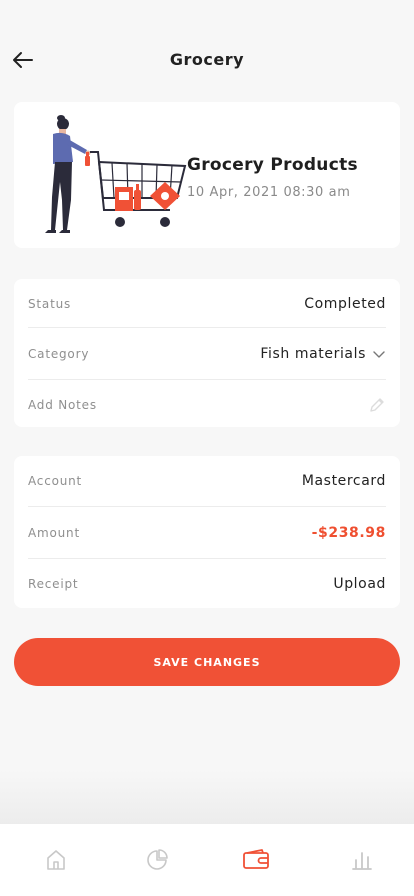 The image size is (414, 896). I want to click on account-row: Account Mastercard, so click(207, 481).